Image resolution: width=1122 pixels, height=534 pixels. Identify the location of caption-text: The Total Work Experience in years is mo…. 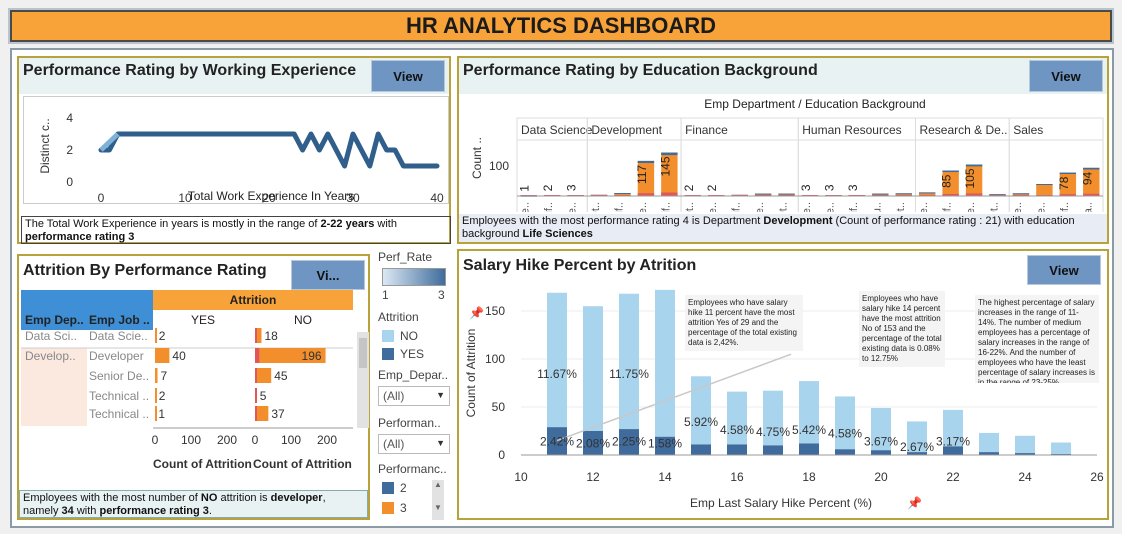
(173, 224).